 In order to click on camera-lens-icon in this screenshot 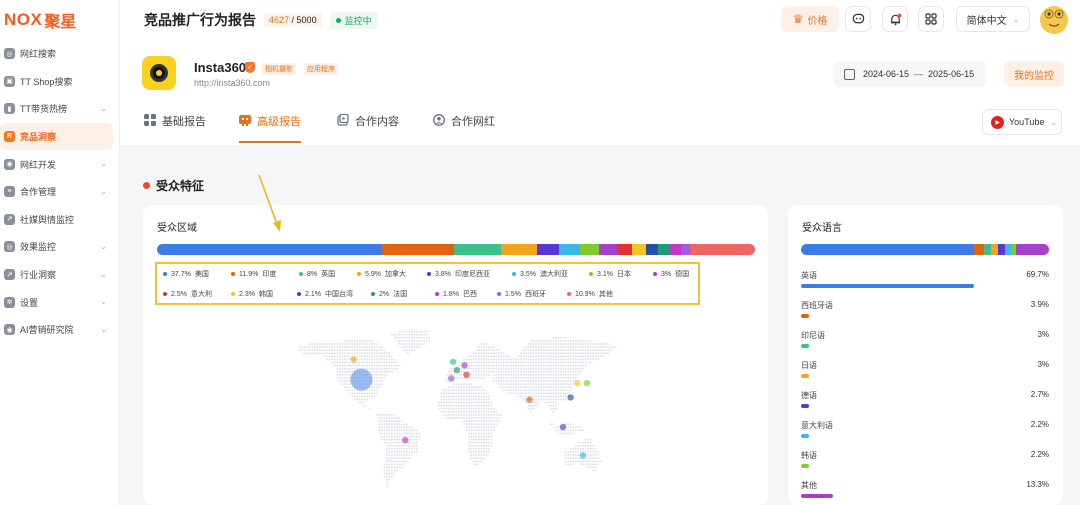, I will do `click(159, 73)`.